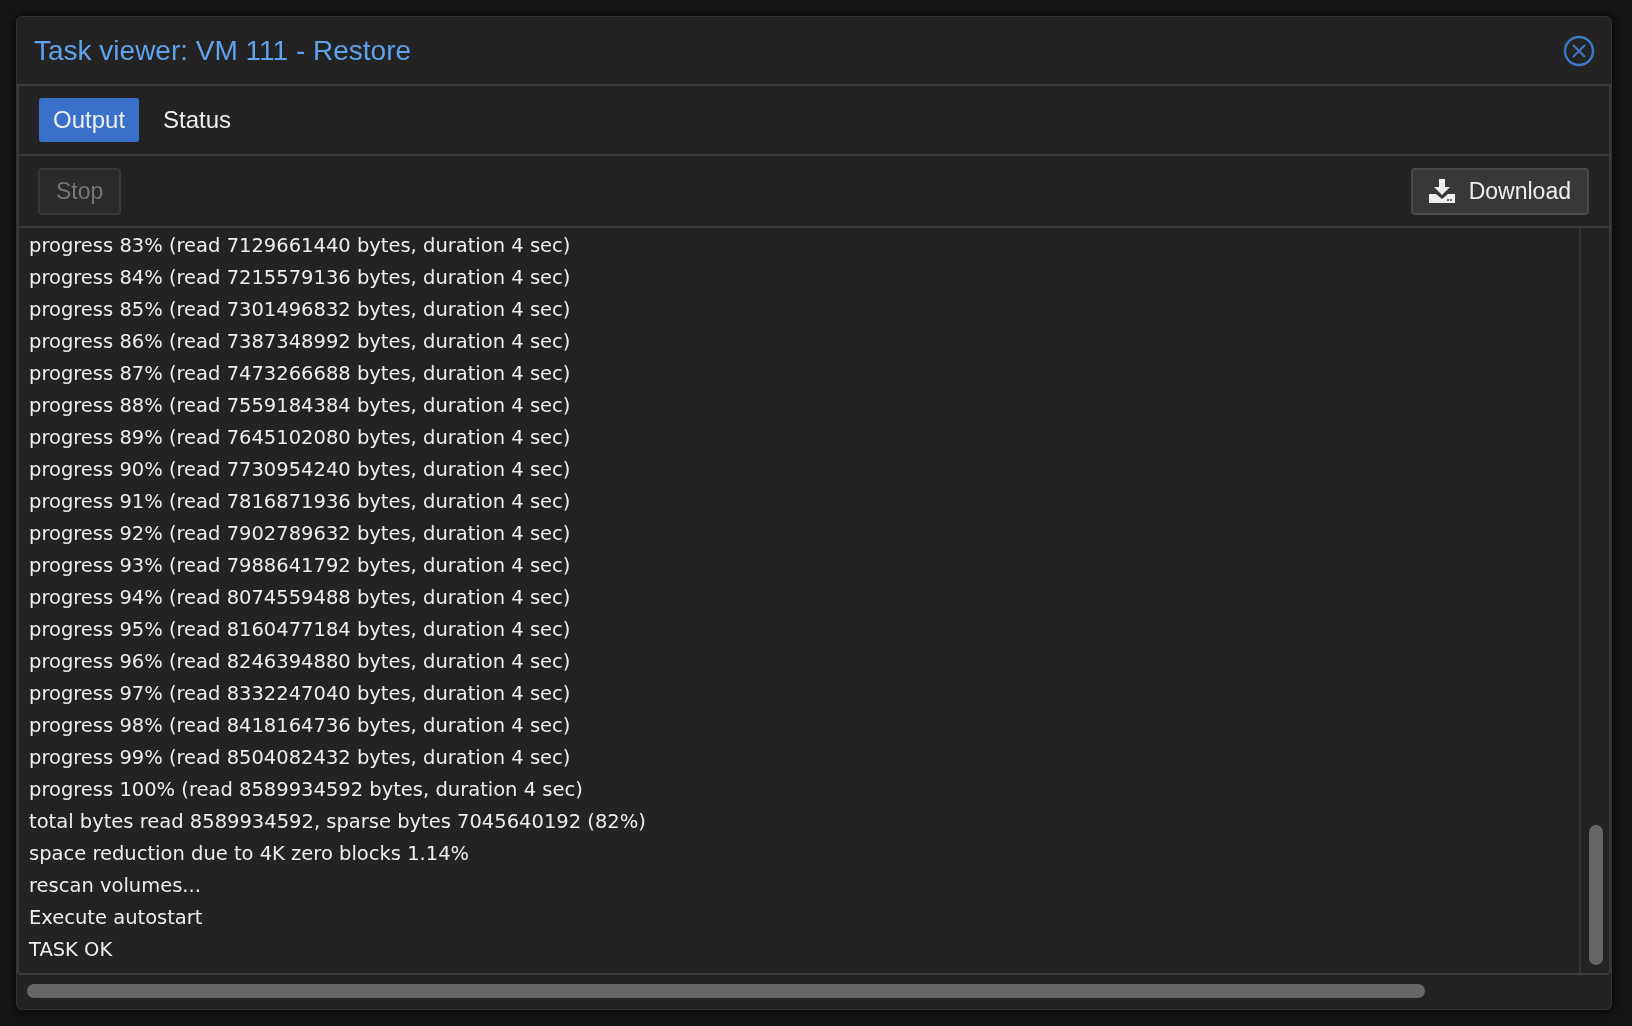 Image resolution: width=1632 pixels, height=1026 pixels. What do you see at coordinates (300, 374) in the screenshot?
I see `log-line: progress 87% (read 7473266688 bytes, duration 4 sec)` at bounding box center [300, 374].